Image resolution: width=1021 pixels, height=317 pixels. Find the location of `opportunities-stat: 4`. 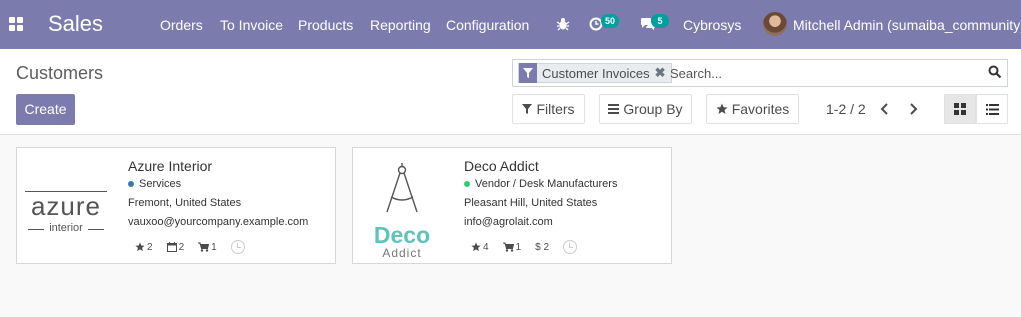

opportunities-stat: 4 is located at coordinates (480, 247).